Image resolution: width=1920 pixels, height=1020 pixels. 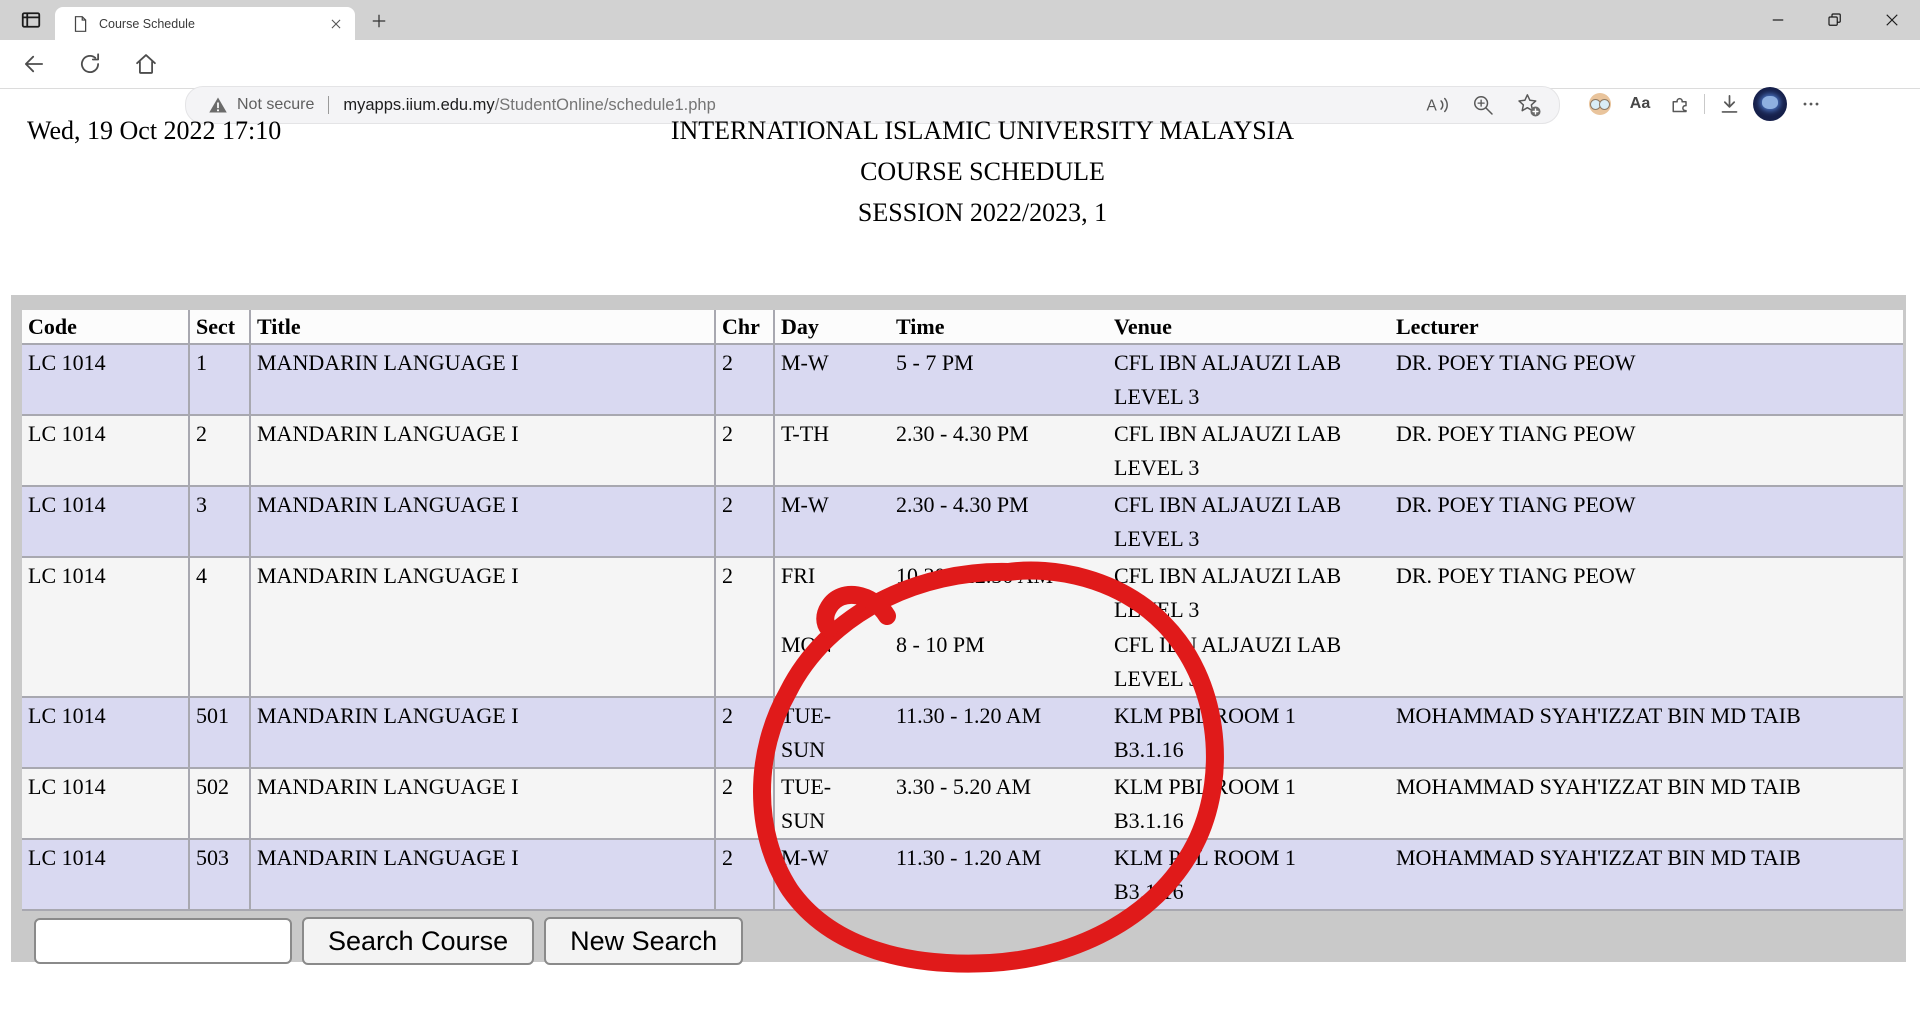 I want to click on cell-time: 8 - 10 PM, so click(x=940, y=644).